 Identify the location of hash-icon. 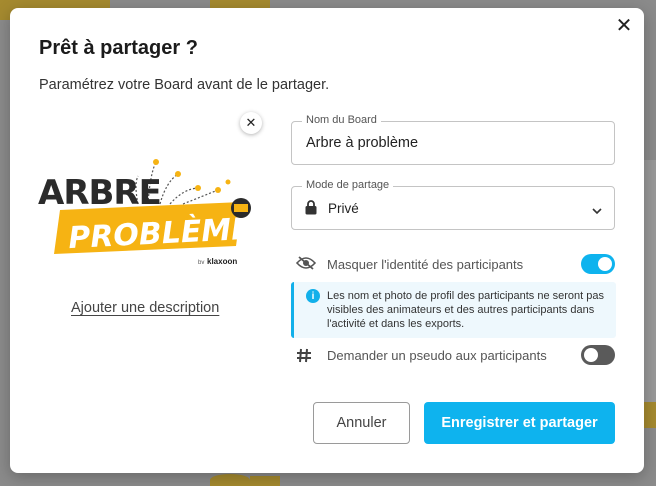
(304, 358).